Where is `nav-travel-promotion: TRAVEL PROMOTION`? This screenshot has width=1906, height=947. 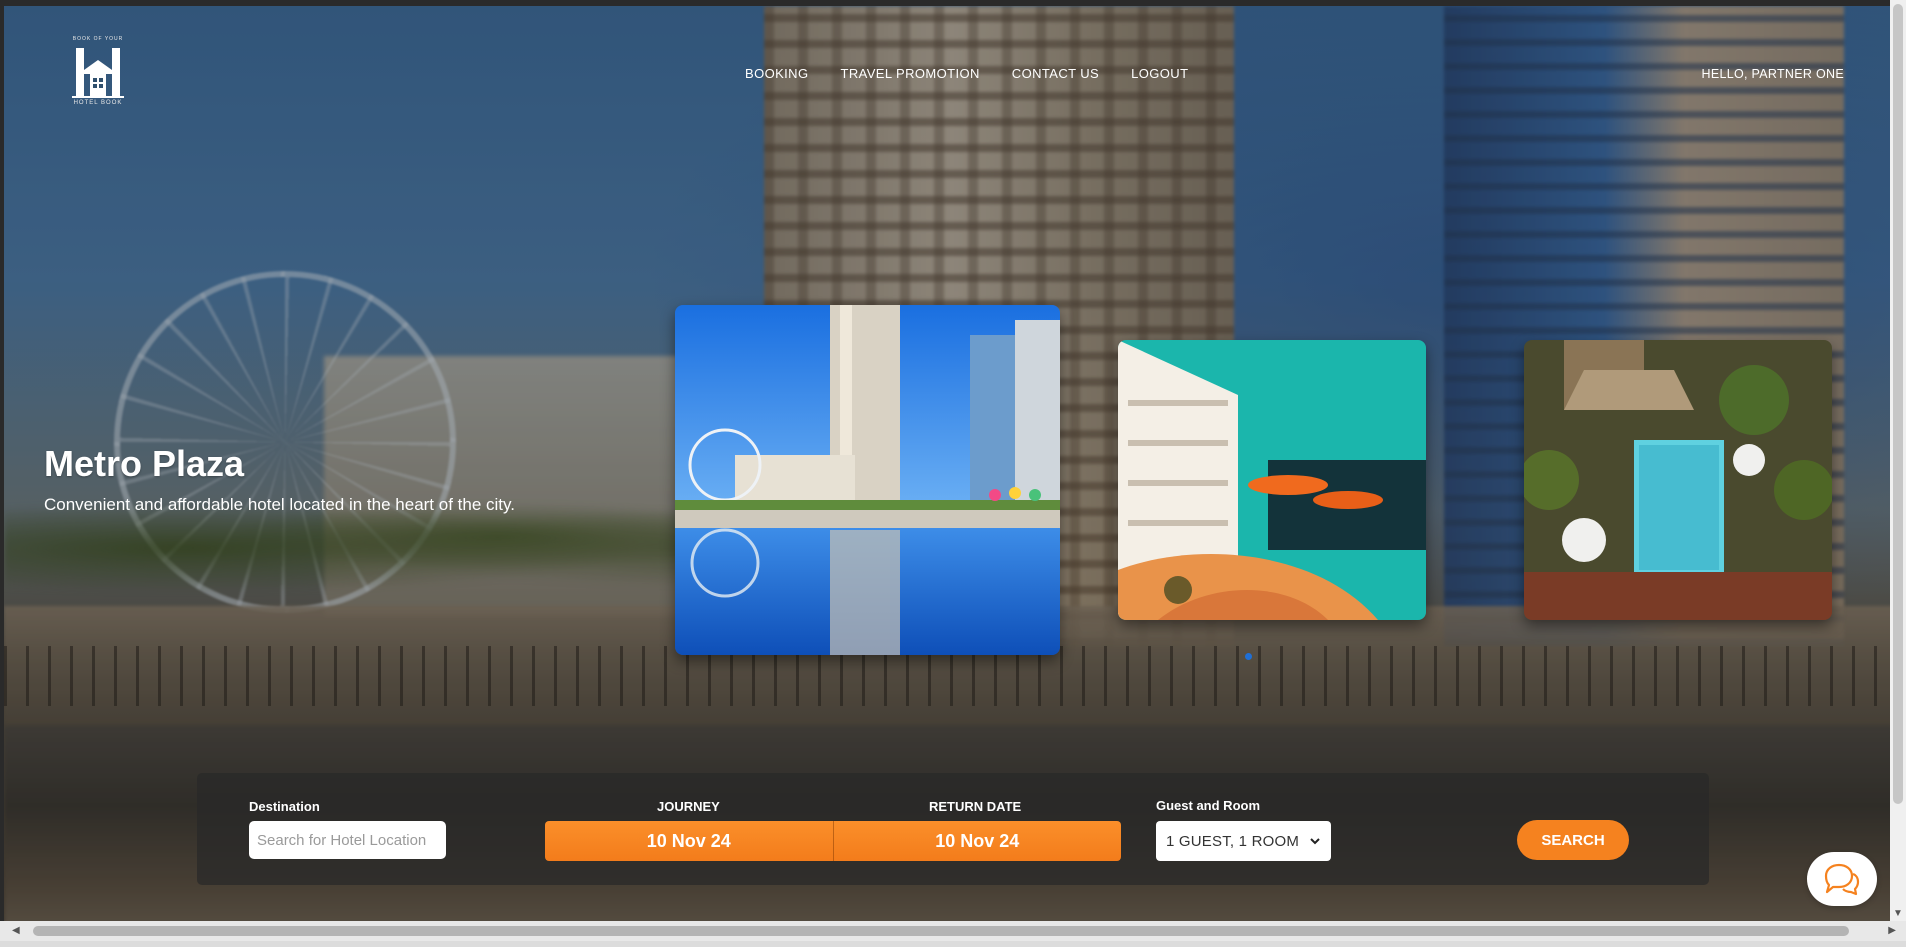 nav-travel-promotion: TRAVEL PROMOTION is located at coordinates (909, 73).